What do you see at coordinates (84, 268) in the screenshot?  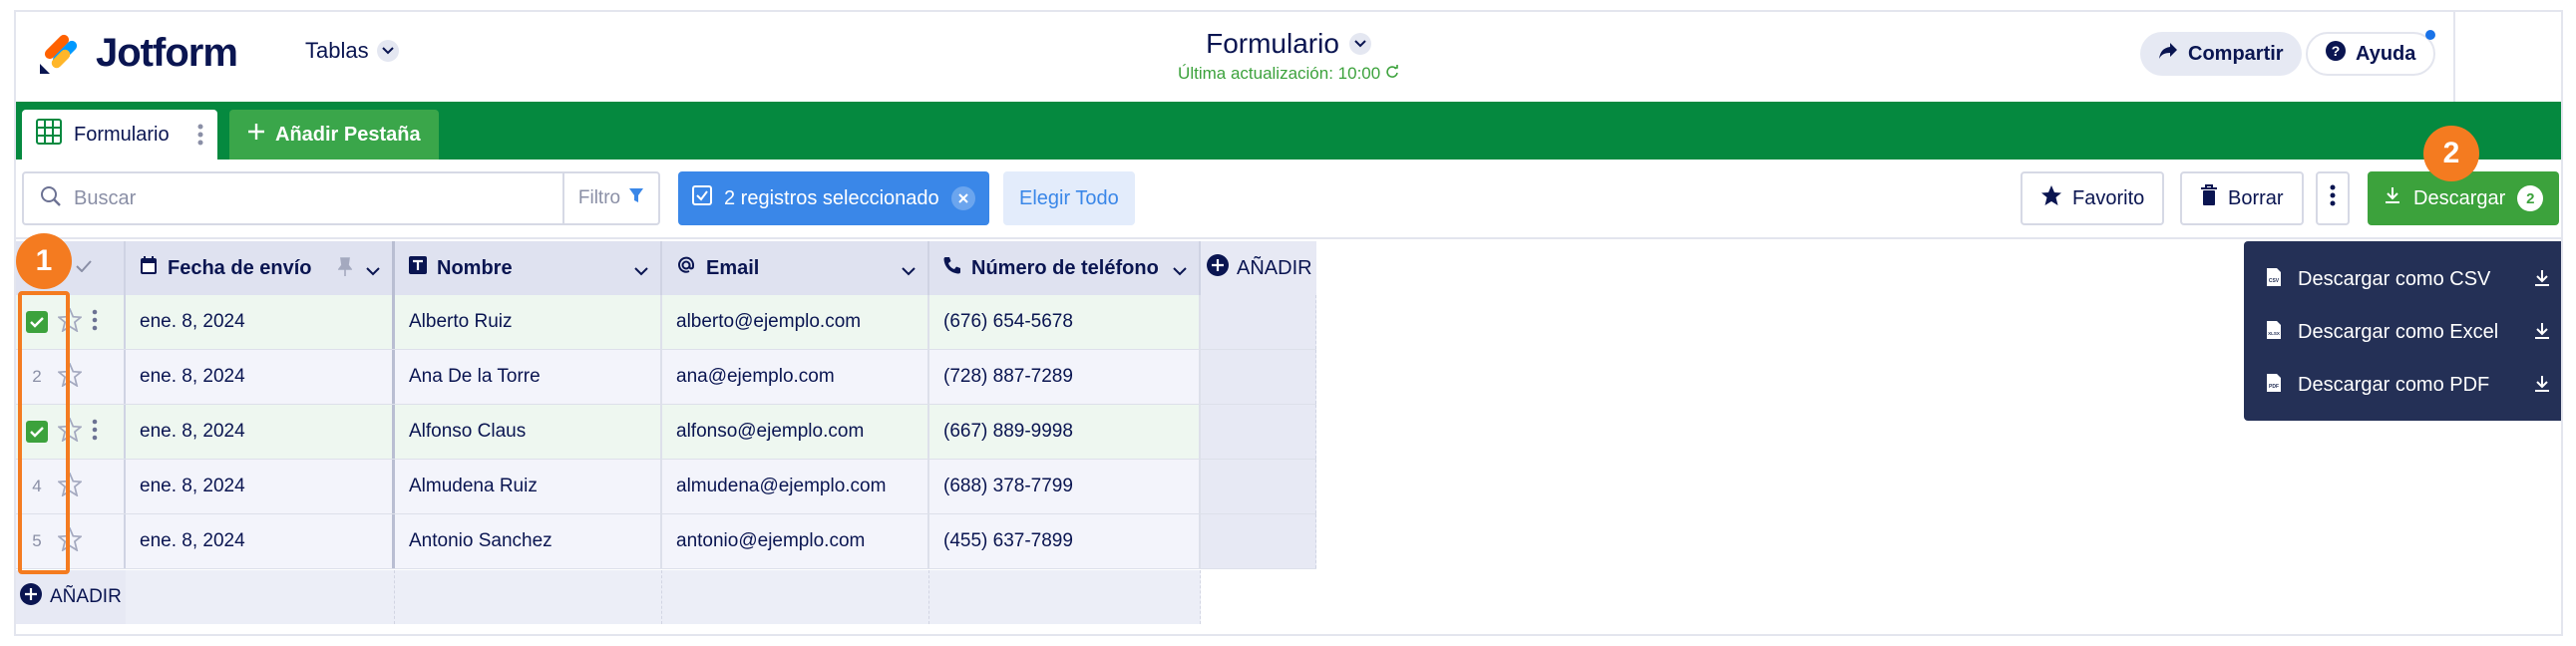 I see `check-icon` at bounding box center [84, 268].